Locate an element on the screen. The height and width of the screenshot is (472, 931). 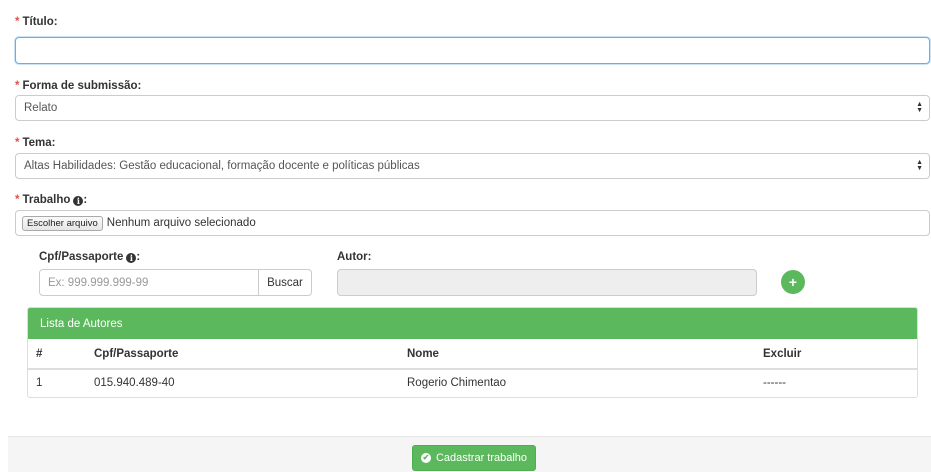
titulo-input is located at coordinates (472, 50).